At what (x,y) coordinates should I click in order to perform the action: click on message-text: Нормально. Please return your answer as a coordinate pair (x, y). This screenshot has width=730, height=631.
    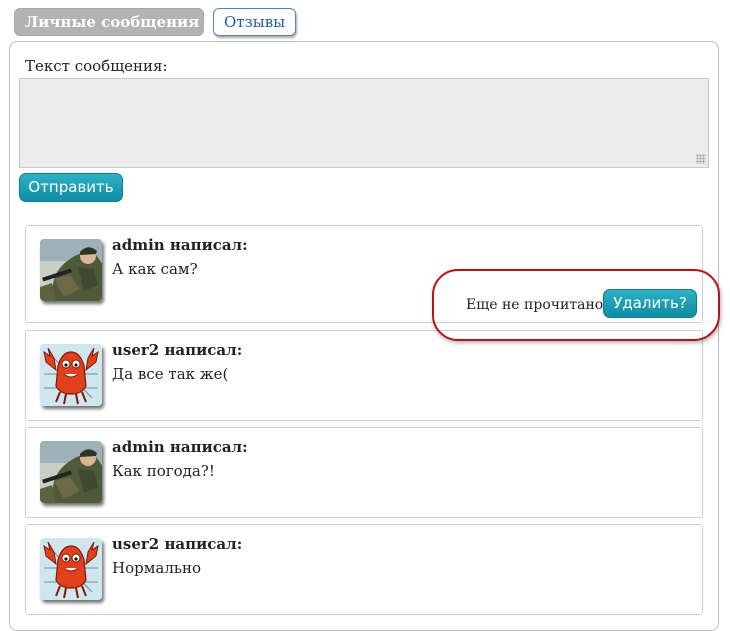
    Looking at the image, I should click on (157, 568).